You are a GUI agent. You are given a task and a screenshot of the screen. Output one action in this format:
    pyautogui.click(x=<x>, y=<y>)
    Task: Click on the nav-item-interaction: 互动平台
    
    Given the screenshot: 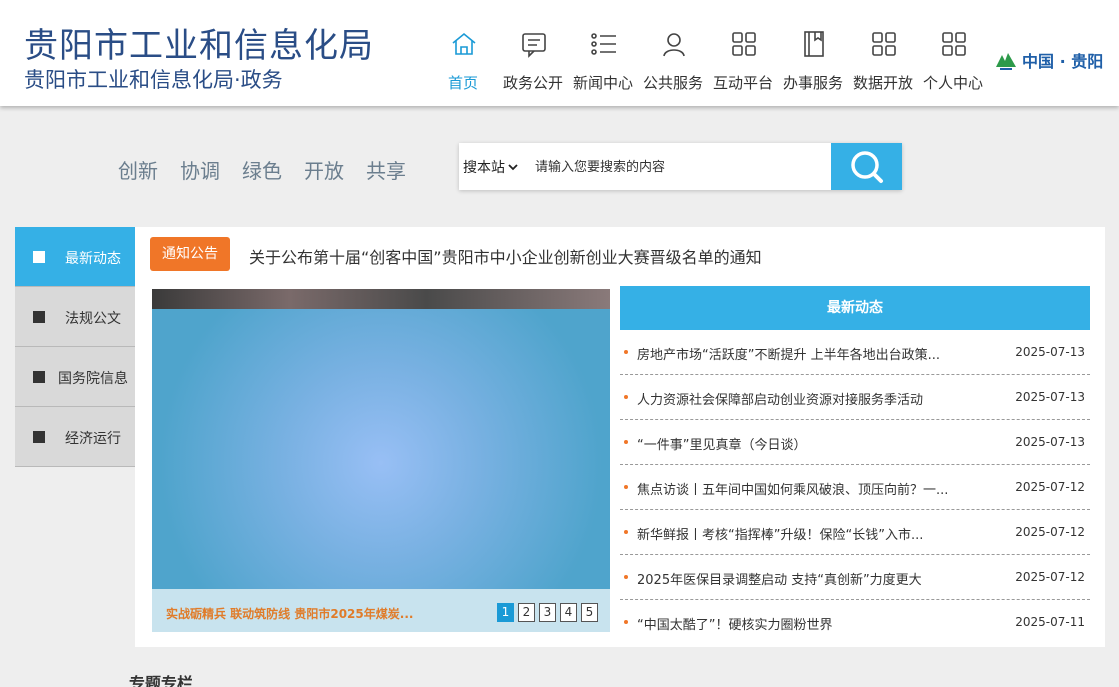 What is the action you would take?
    pyautogui.click(x=743, y=53)
    